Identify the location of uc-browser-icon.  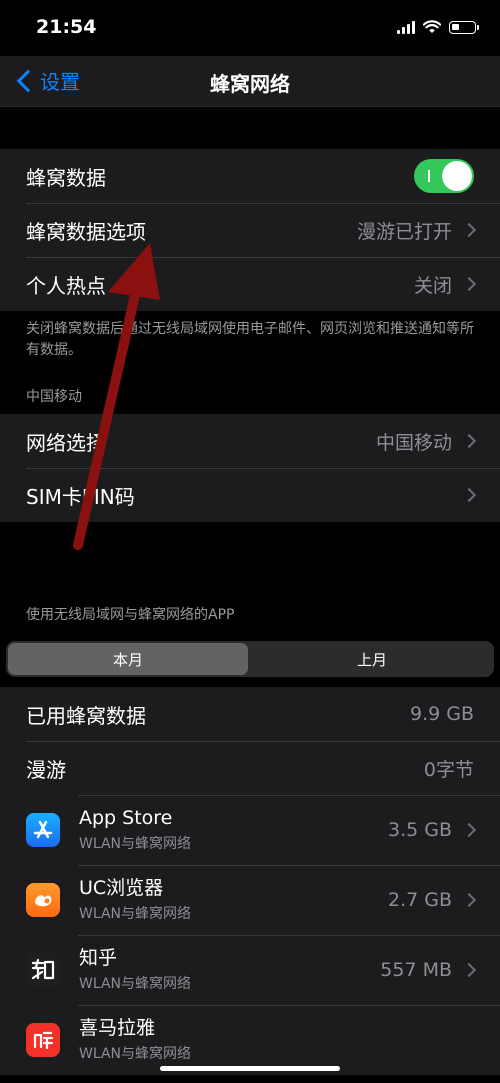
(43, 900).